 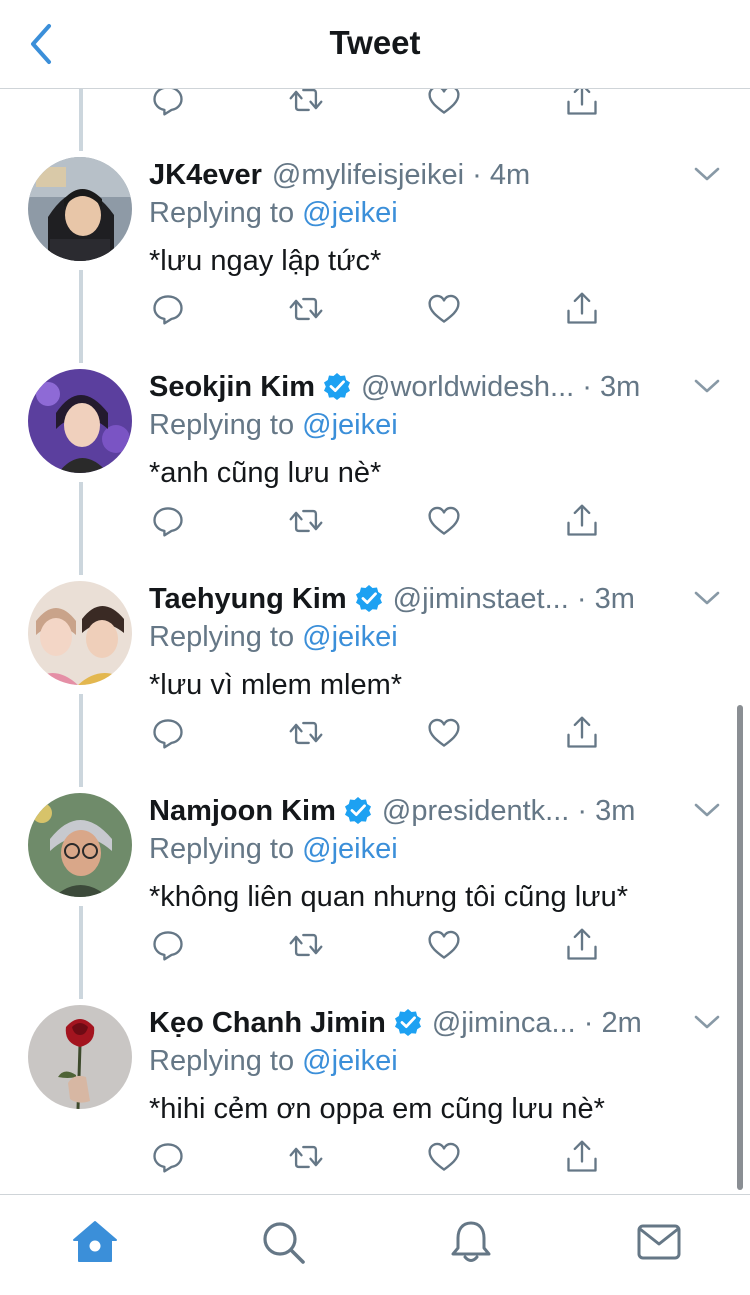 What do you see at coordinates (659, 1242) in the screenshot?
I see `tab-messages` at bounding box center [659, 1242].